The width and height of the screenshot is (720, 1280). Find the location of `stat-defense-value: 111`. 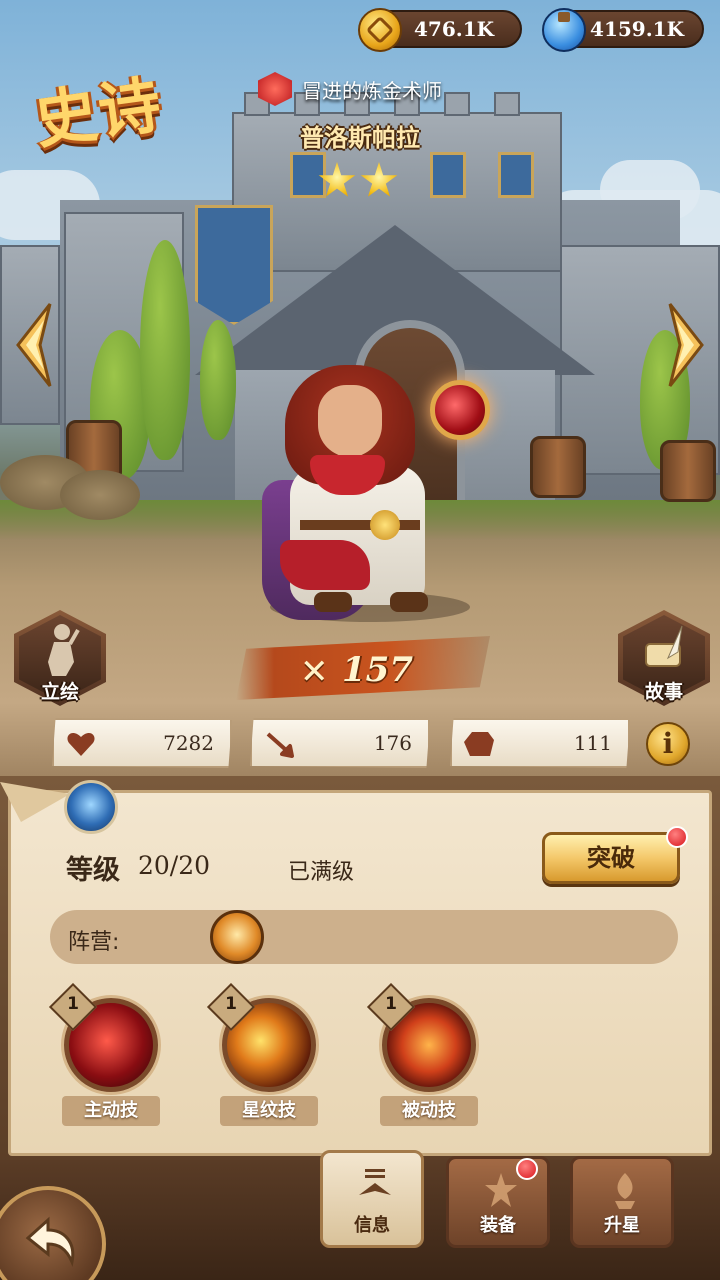

stat-defense-value: 111 is located at coordinates (592, 743).